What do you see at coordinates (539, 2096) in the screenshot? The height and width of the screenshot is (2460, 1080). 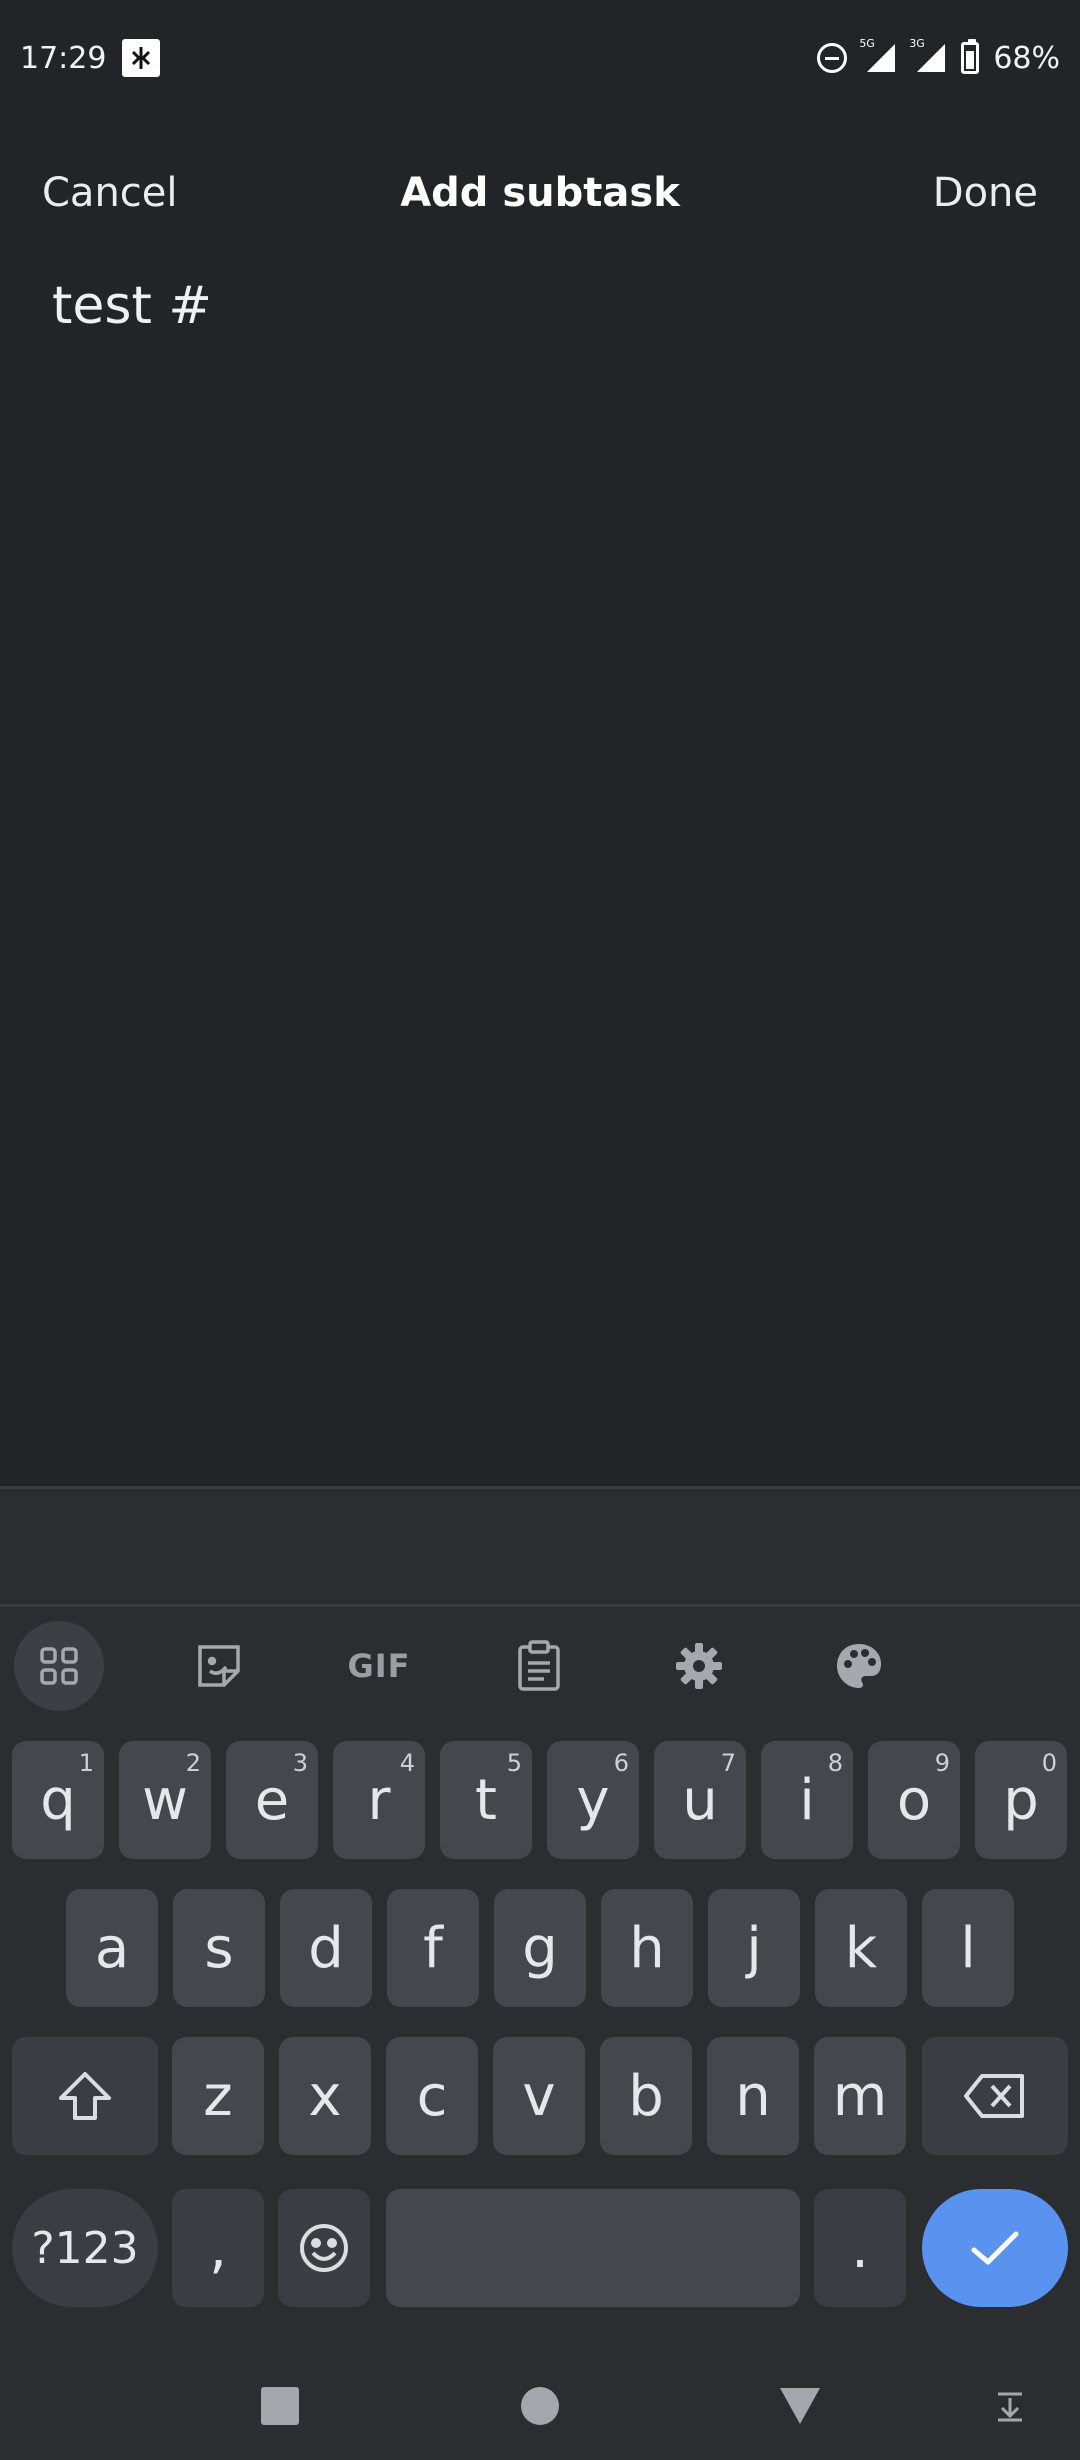 I see `key-v: v` at bounding box center [539, 2096].